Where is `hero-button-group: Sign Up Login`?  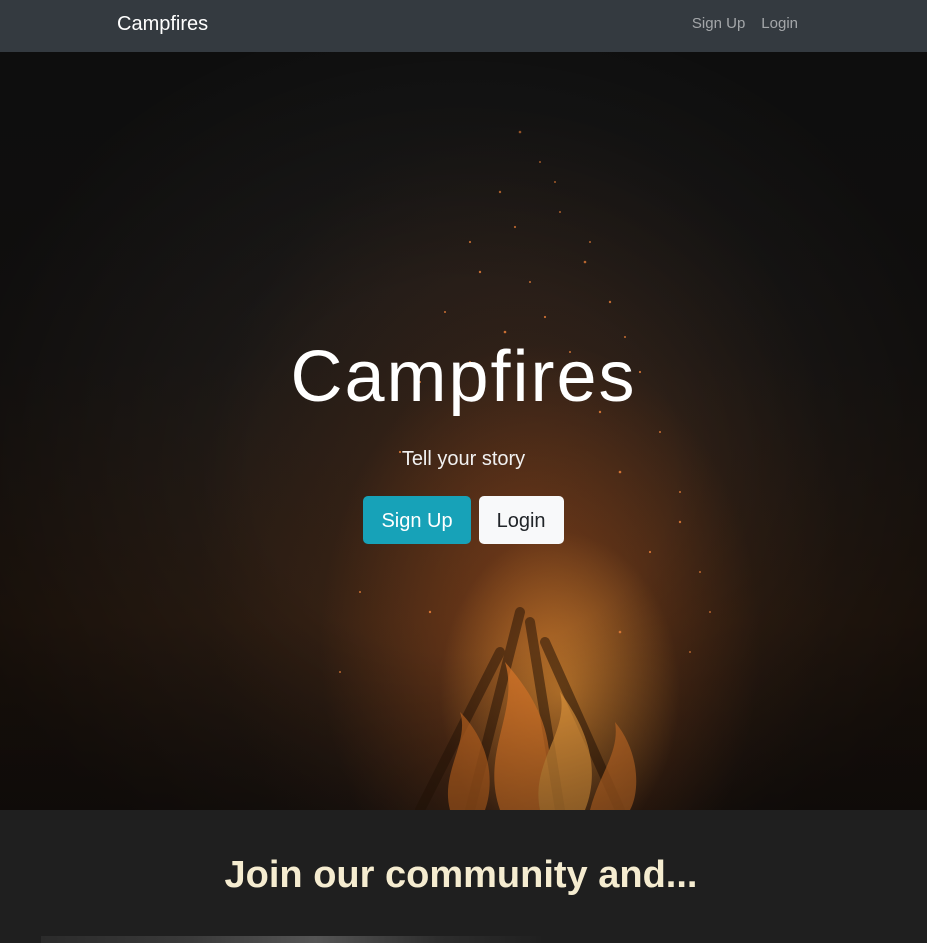 hero-button-group: Sign Up Login is located at coordinates (463, 520).